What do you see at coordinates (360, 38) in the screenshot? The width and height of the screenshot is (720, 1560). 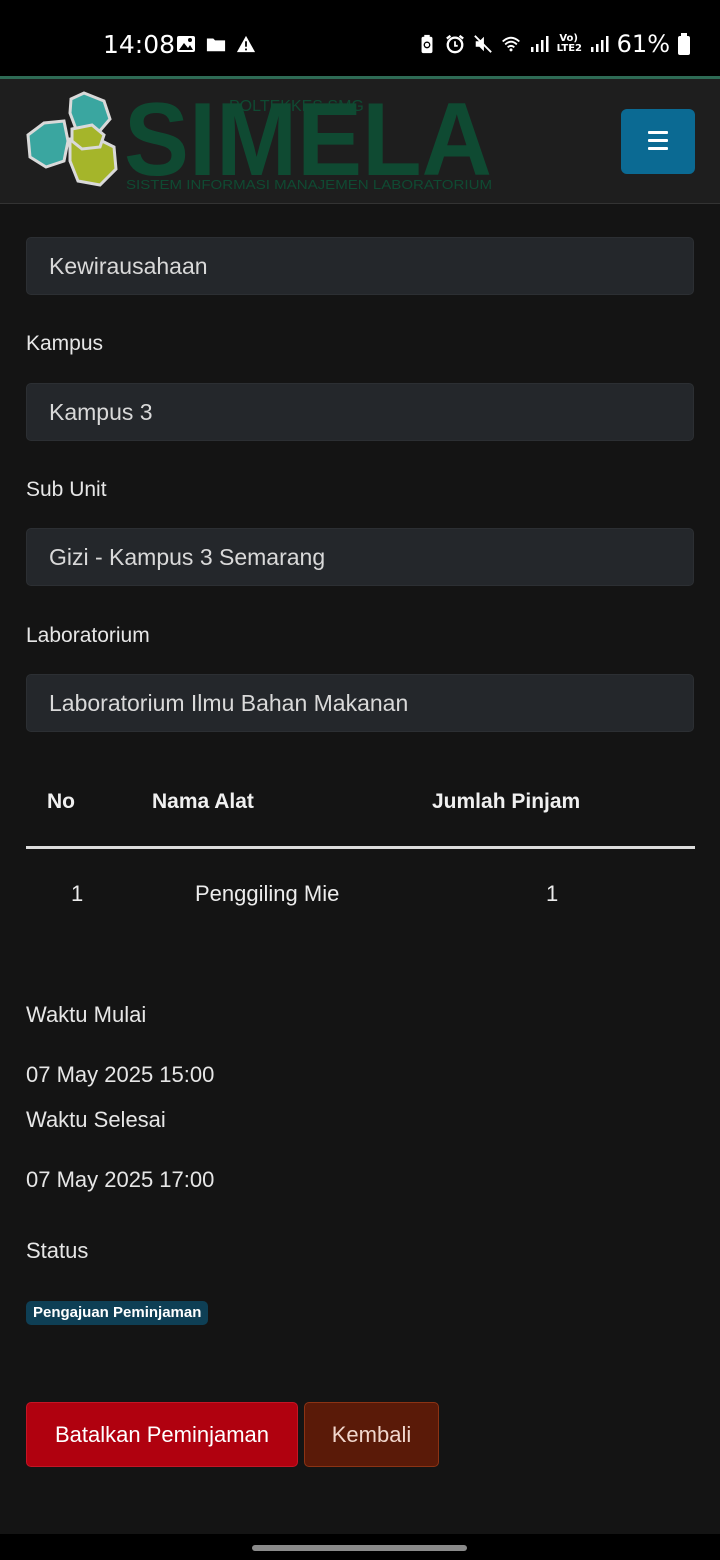 I see `status-bar: 14:08 Vo) LTE2 61%` at bounding box center [360, 38].